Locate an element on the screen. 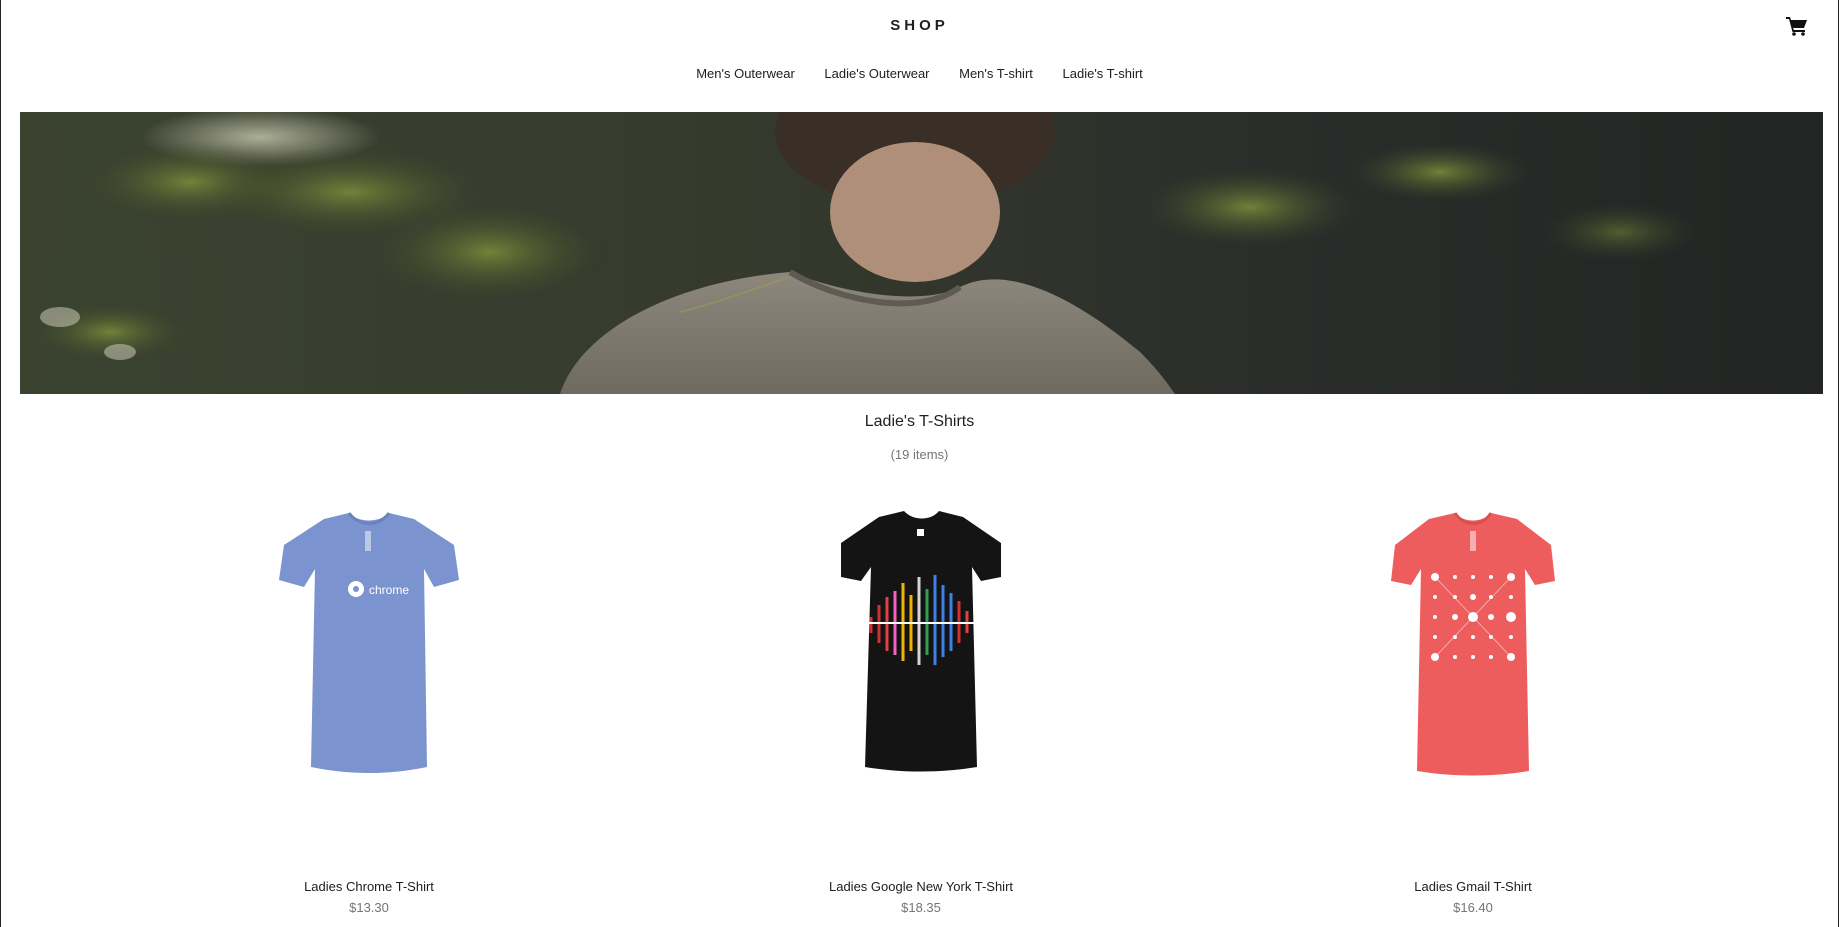  nav-ladies-tshirt: Ladie's T-shirt is located at coordinates (1103, 73).